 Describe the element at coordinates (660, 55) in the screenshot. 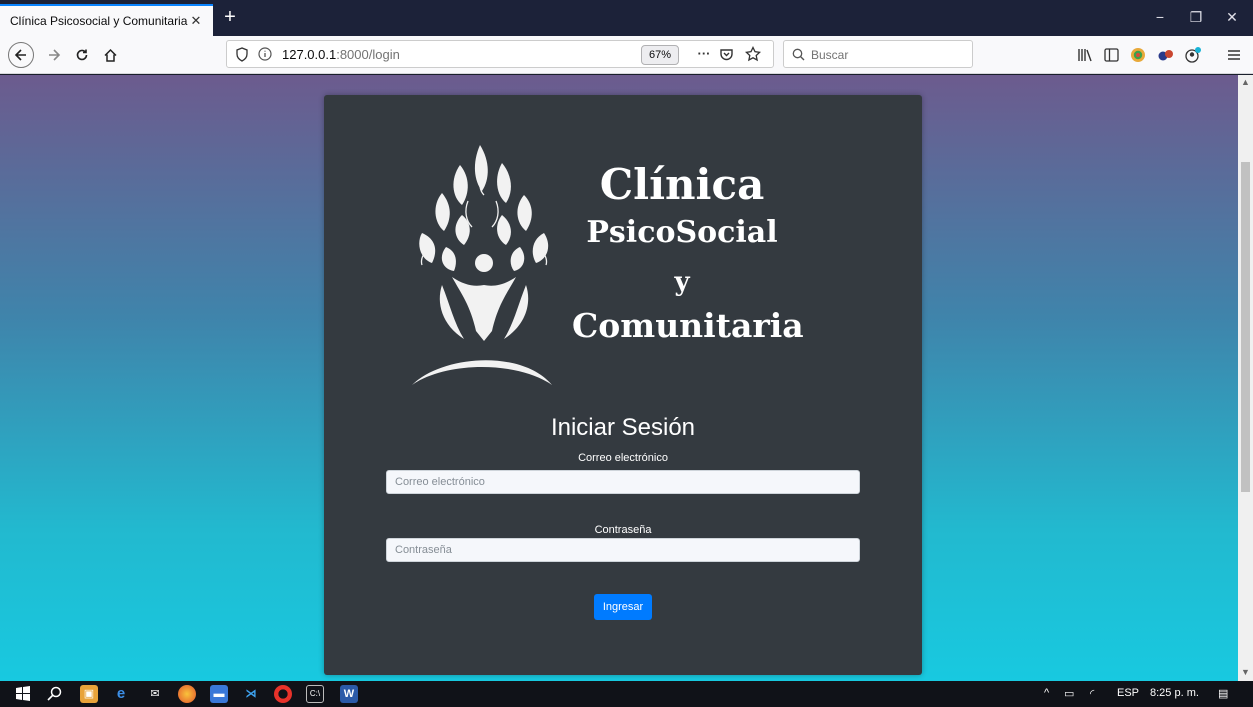

I see `zoom-level-badge: 67%` at that location.